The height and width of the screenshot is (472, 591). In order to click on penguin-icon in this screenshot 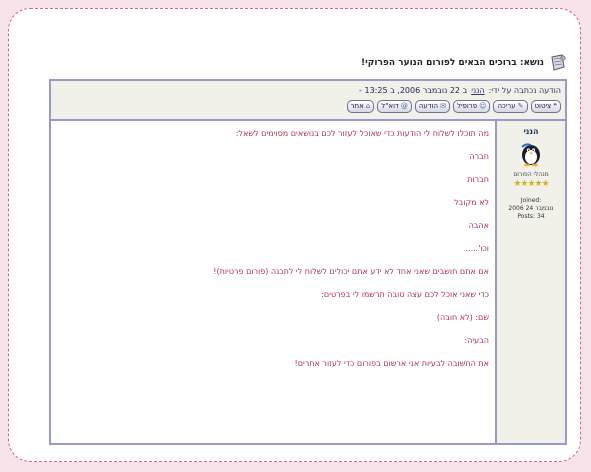, I will do `click(530, 155)`.